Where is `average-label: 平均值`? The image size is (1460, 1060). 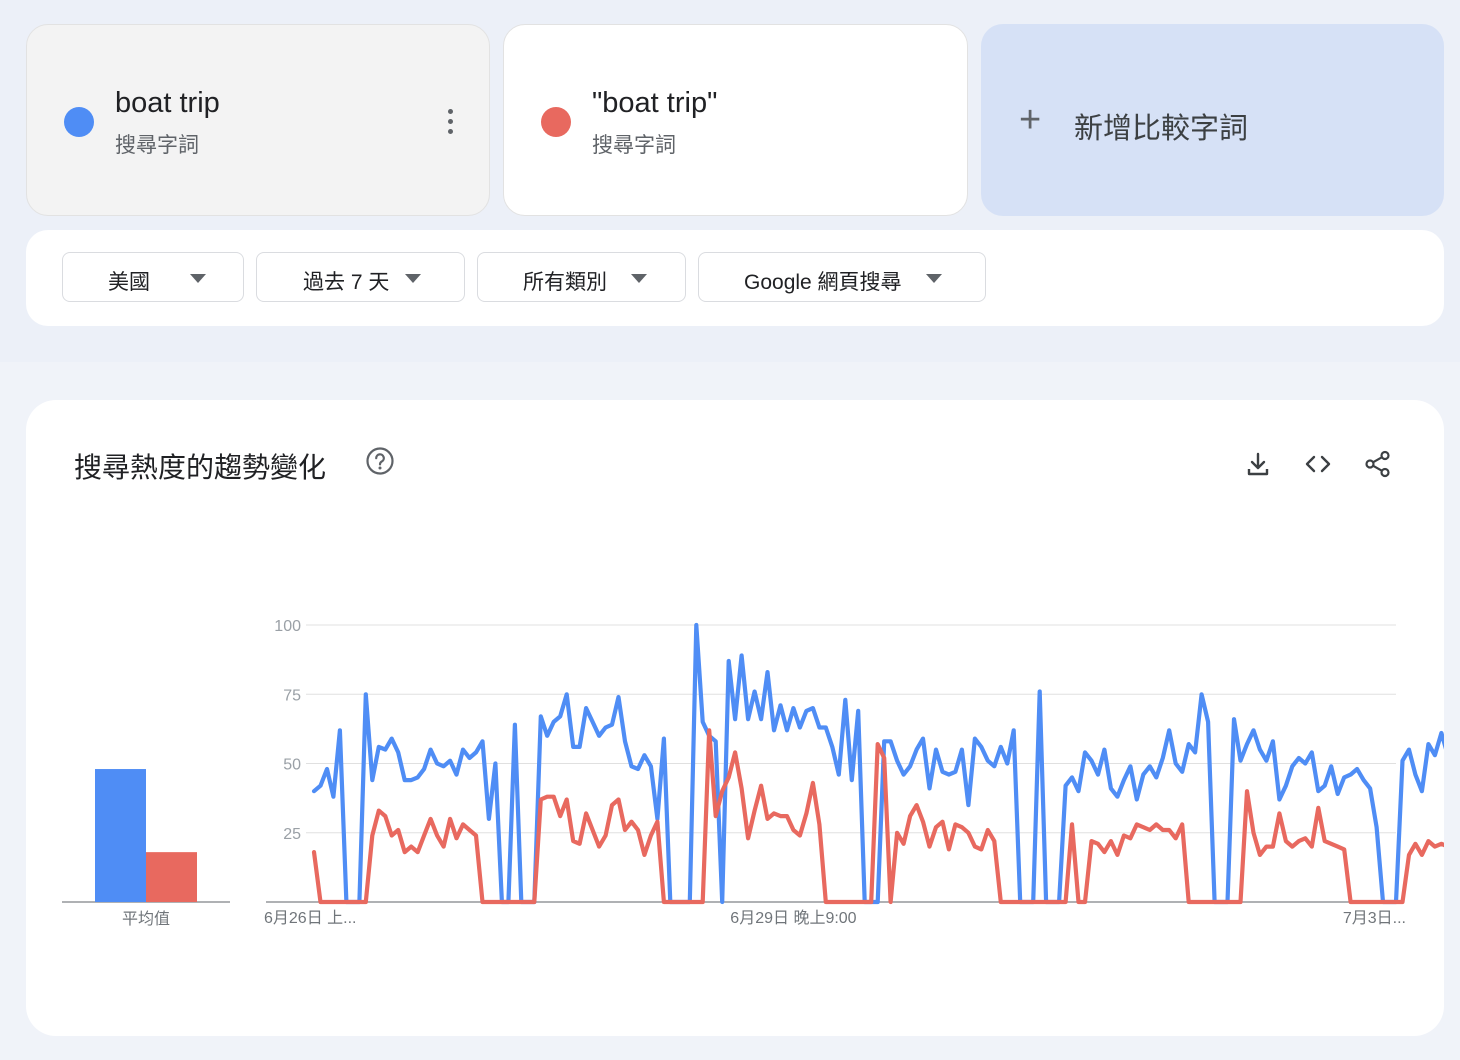 average-label: 平均值 is located at coordinates (146, 919).